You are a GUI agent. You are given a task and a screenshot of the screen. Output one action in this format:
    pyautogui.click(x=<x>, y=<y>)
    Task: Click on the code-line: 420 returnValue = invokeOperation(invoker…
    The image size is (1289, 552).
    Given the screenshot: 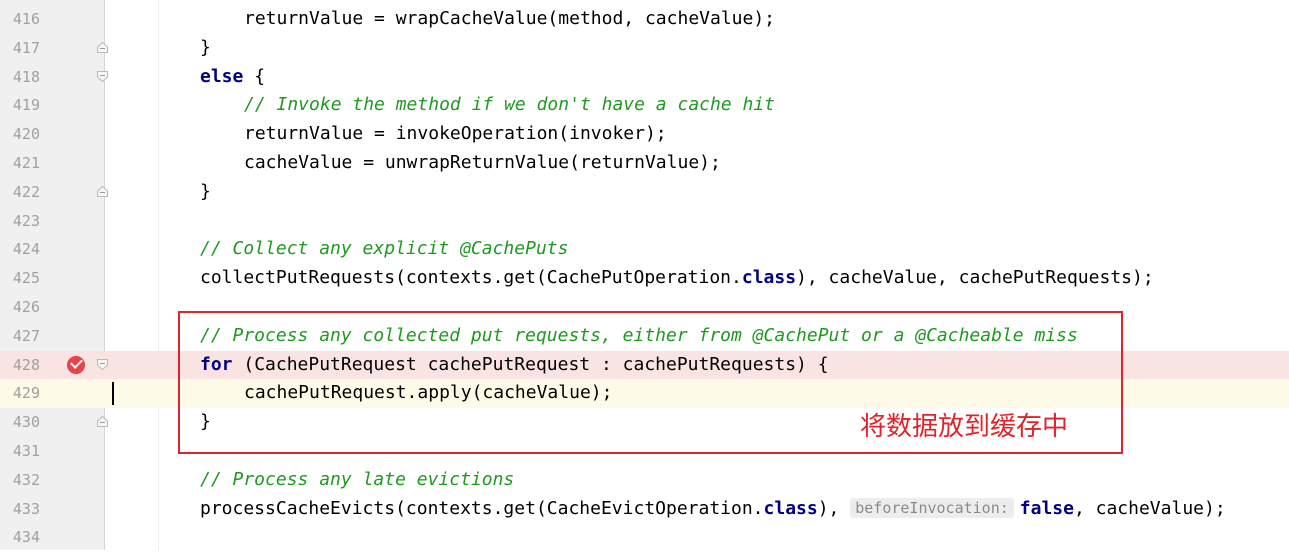 What is the action you would take?
    pyautogui.click(x=644, y=134)
    